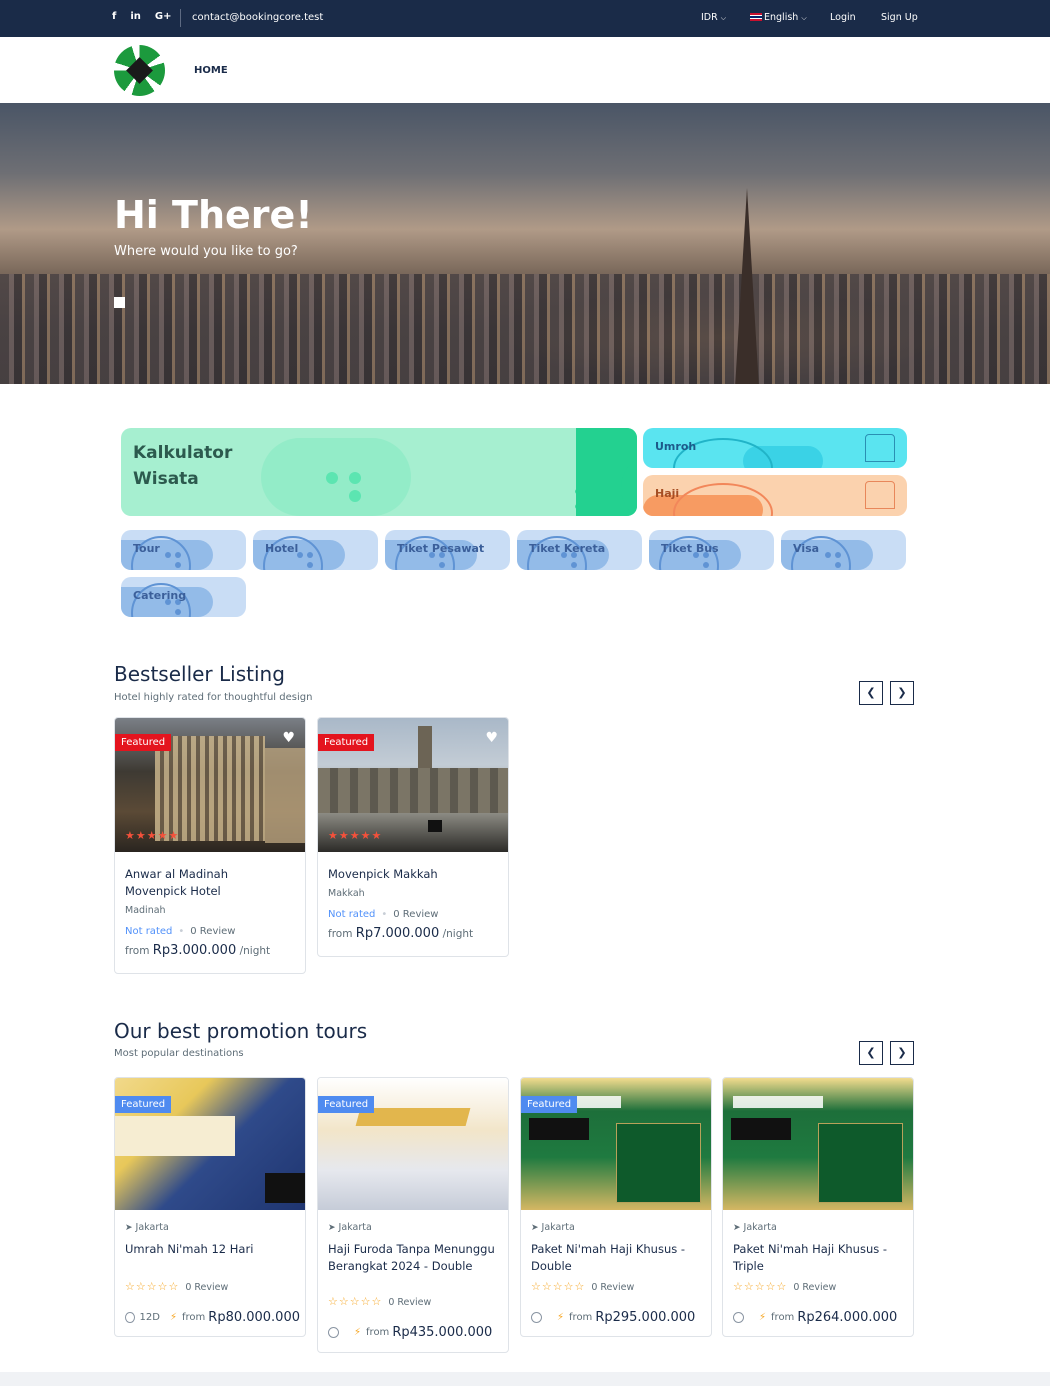  Describe the element at coordinates (618, 1258) in the screenshot. I see `tour-title: Paket Ni'mah Haji Khusus - Double` at that location.